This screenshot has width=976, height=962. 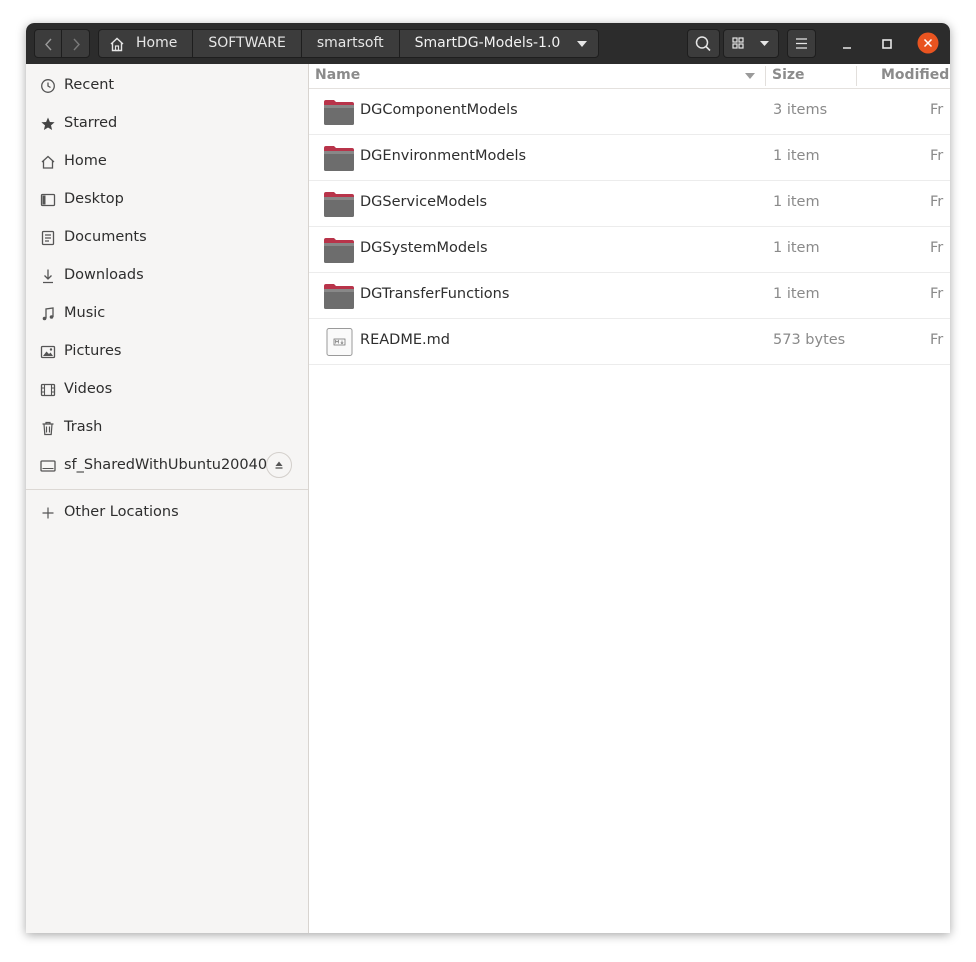 What do you see at coordinates (167, 390) in the screenshot?
I see `sidebar-item-videos: Videos` at bounding box center [167, 390].